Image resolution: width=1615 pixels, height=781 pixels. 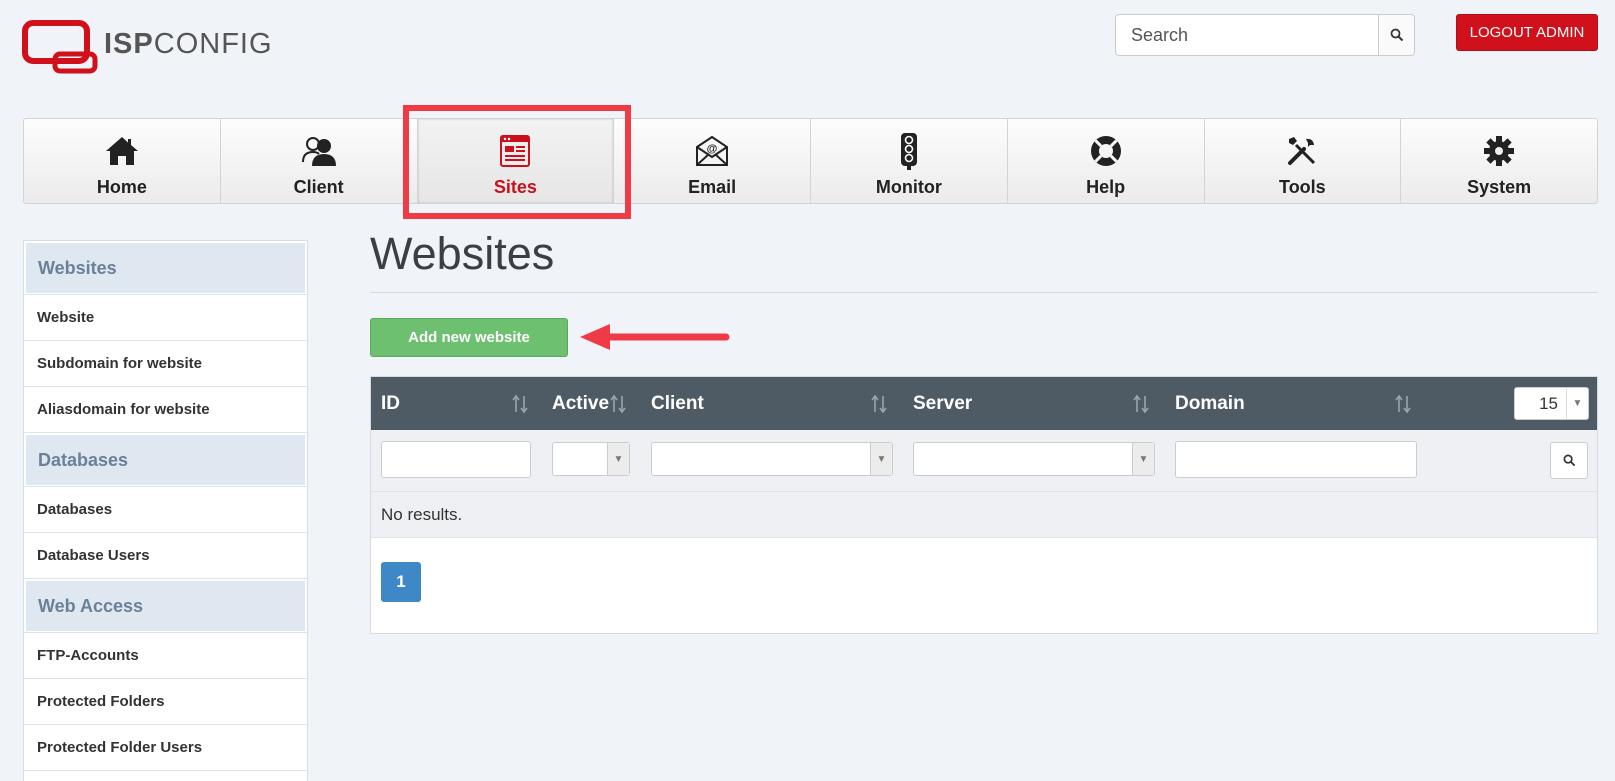 I want to click on sidebar-section-websites: Websites, so click(x=165, y=268).